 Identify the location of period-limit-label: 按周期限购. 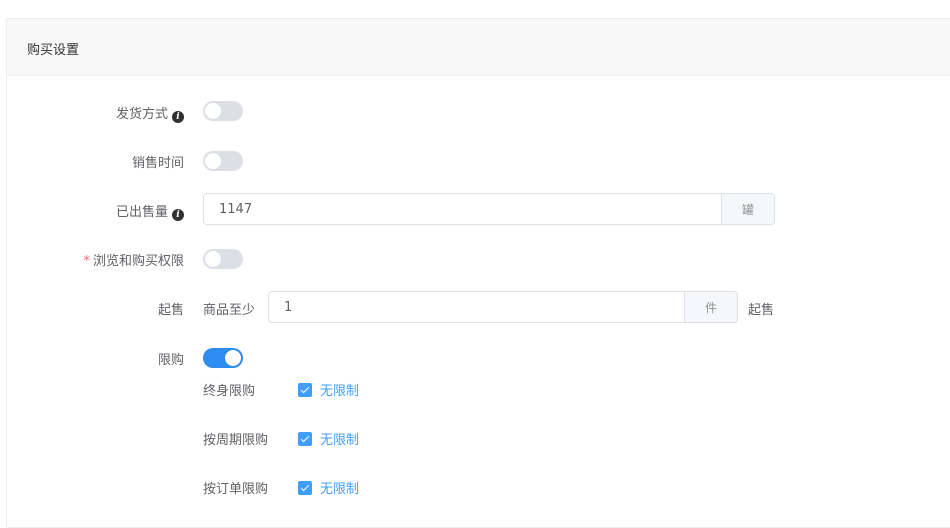
(236, 440).